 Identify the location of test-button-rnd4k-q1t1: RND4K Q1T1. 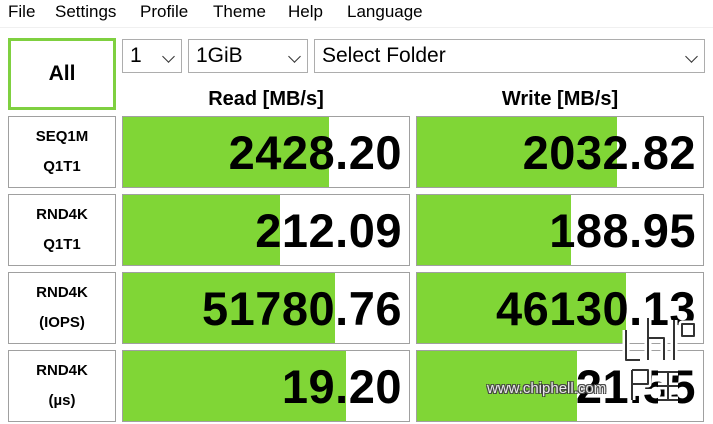
(62, 230).